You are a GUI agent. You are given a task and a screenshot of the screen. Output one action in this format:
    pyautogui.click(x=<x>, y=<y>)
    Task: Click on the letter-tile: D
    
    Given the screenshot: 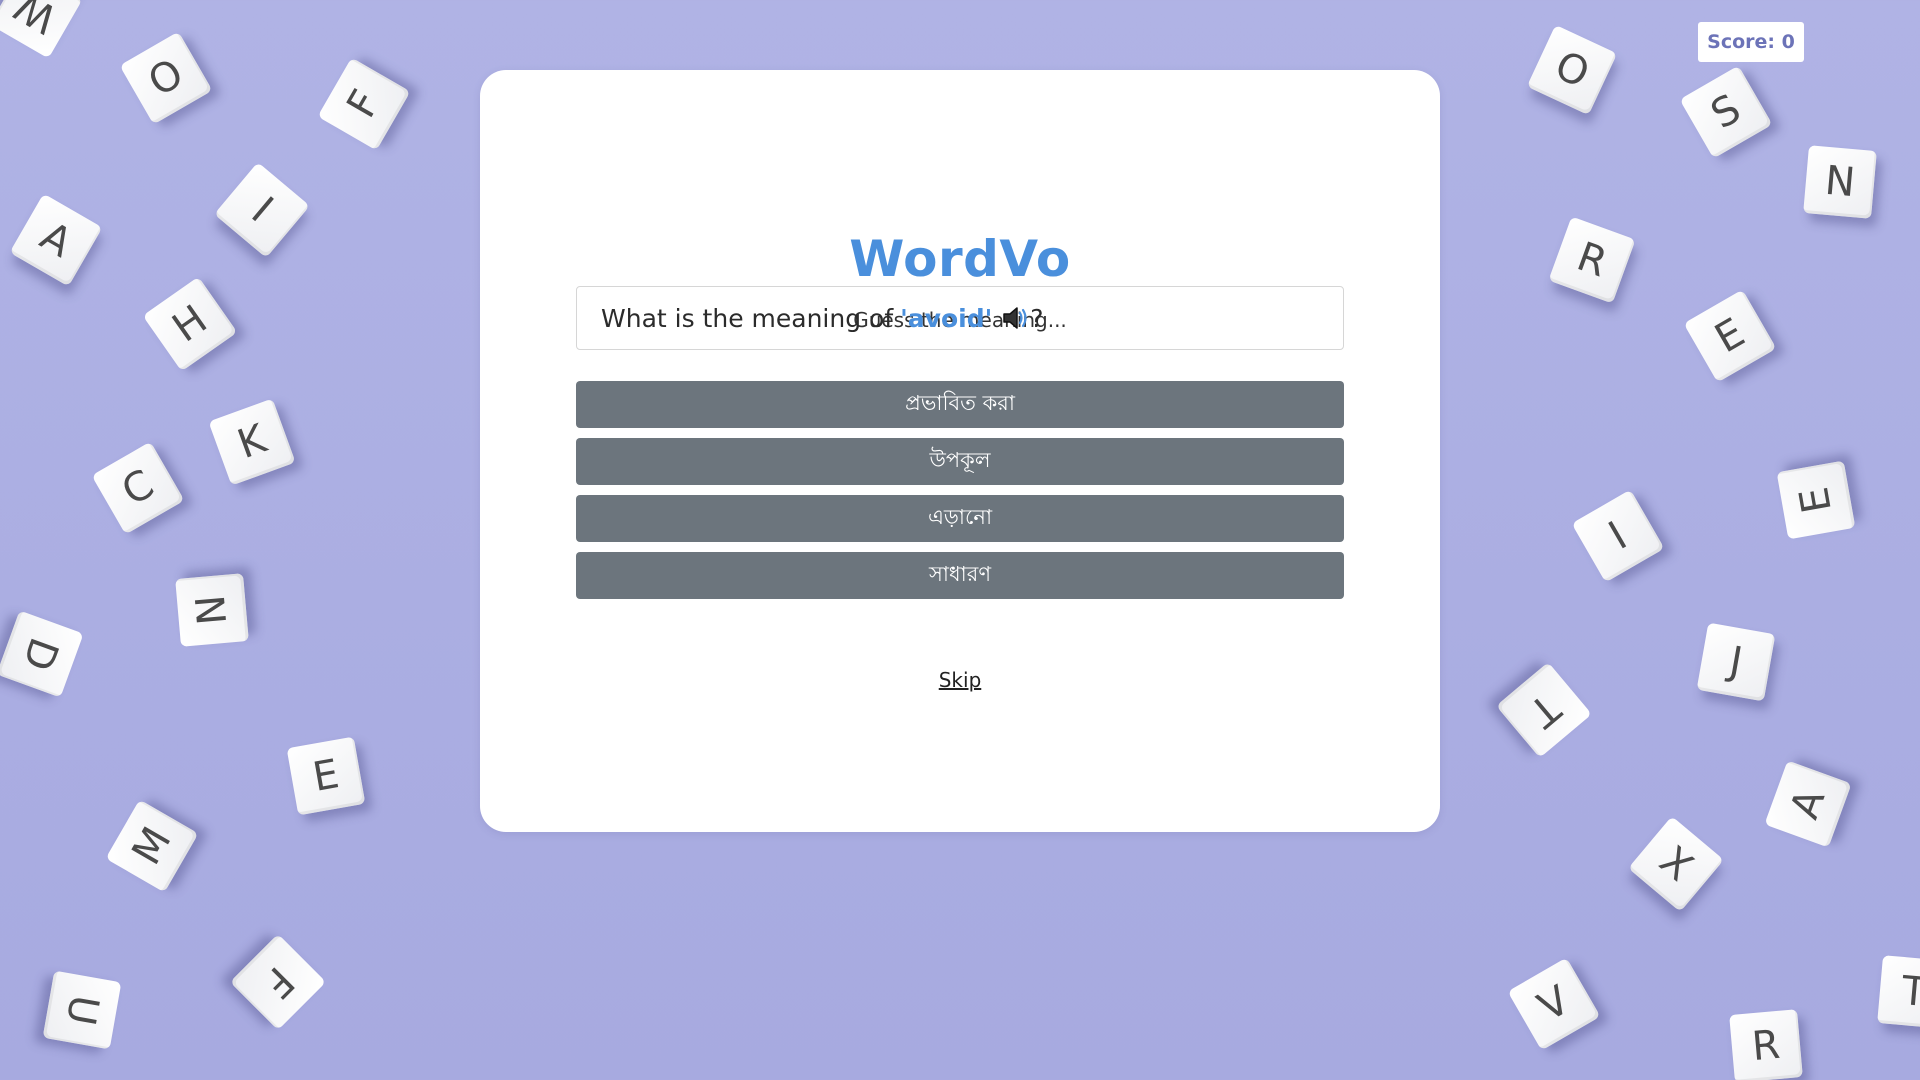 What is the action you would take?
    pyautogui.click(x=42, y=654)
    